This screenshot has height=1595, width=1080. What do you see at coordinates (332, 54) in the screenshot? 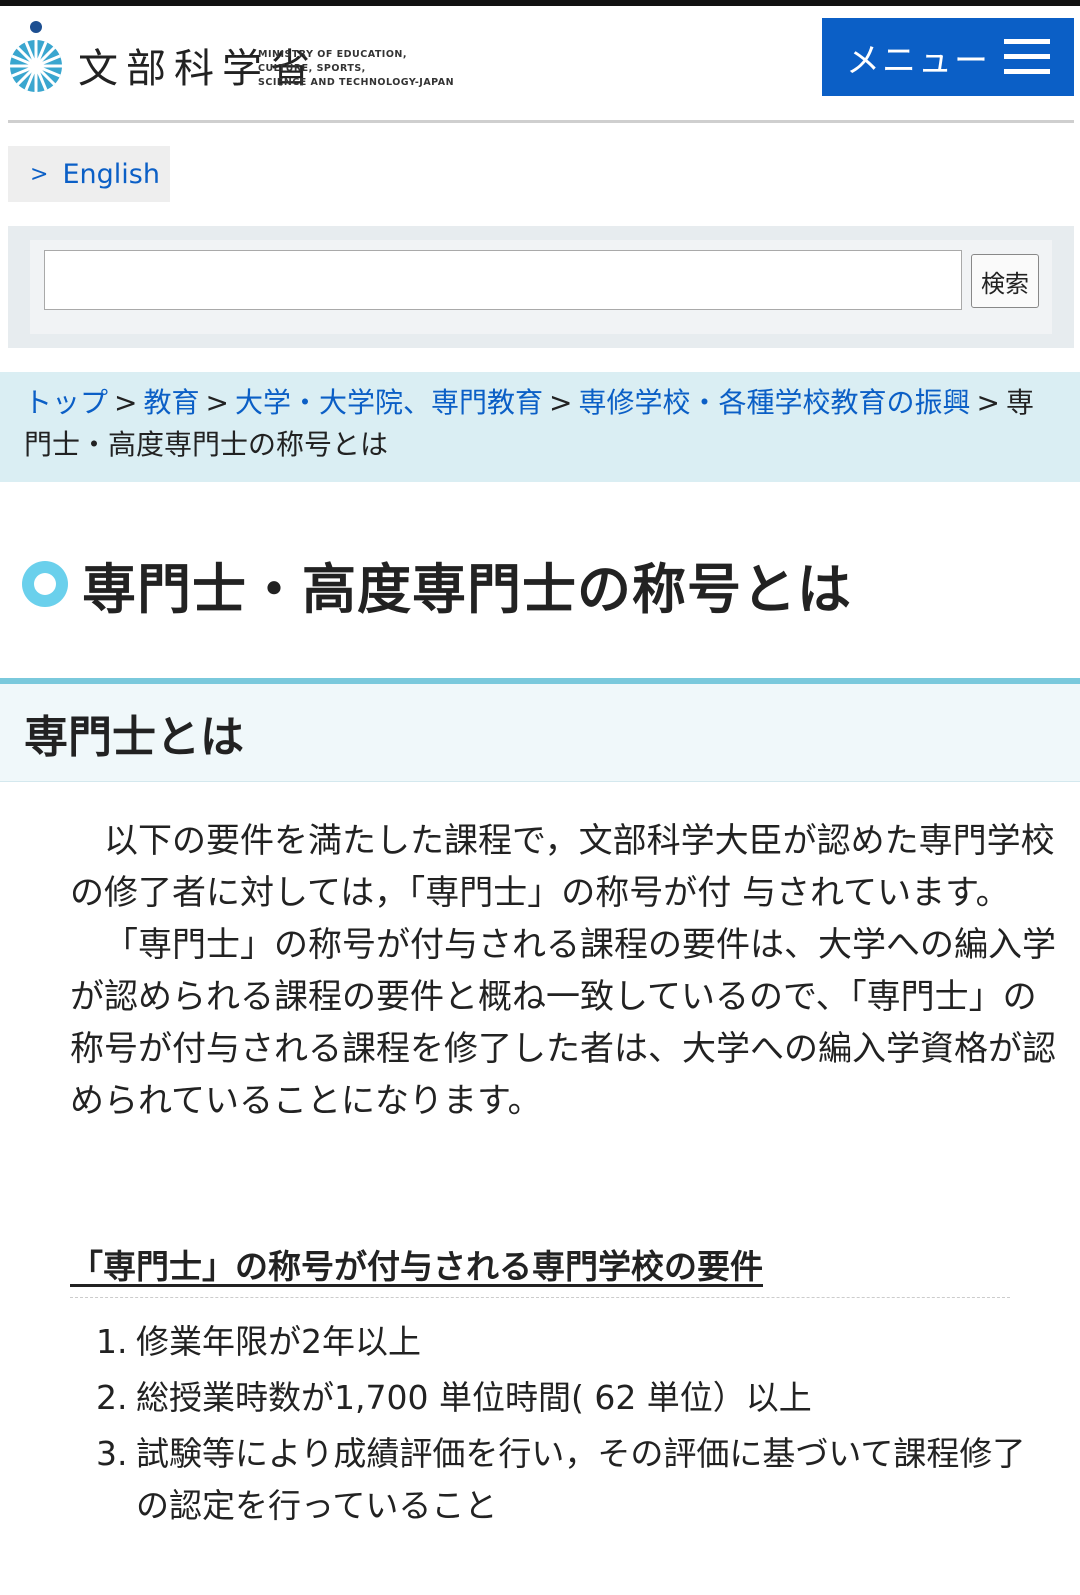
I see `logo-en-line: MINISTRY OF EDUCATION,` at bounding box center [332, 54].